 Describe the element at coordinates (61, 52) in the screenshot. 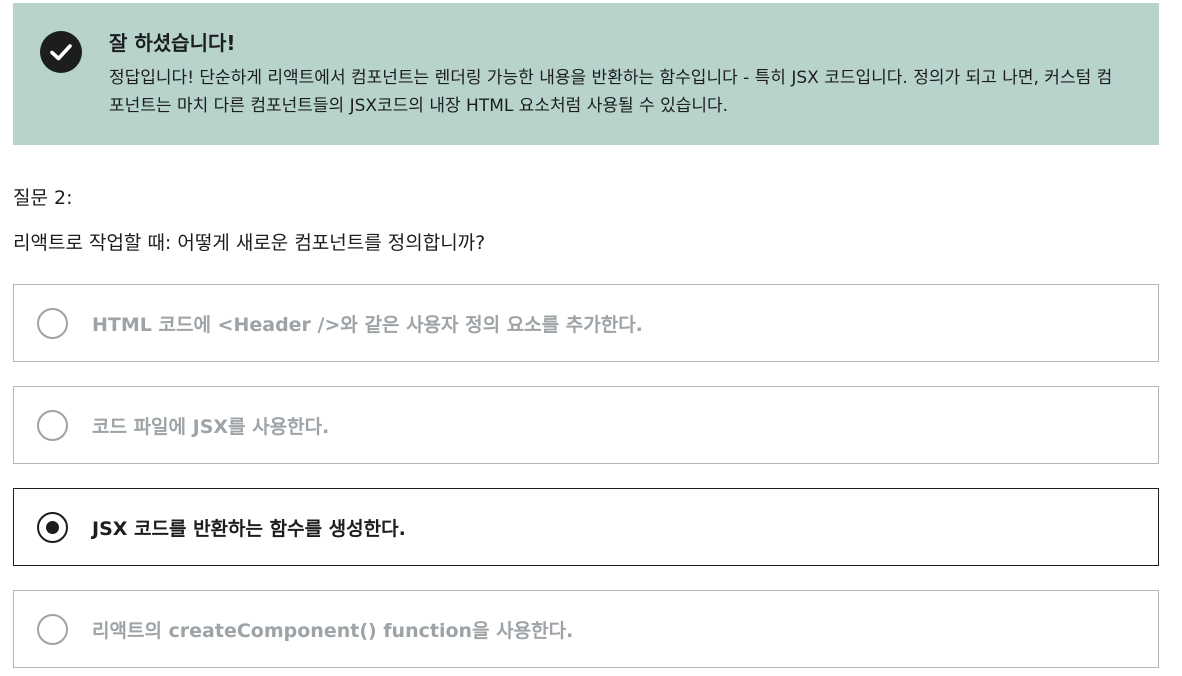

I see `check-circle-icon` at that location.